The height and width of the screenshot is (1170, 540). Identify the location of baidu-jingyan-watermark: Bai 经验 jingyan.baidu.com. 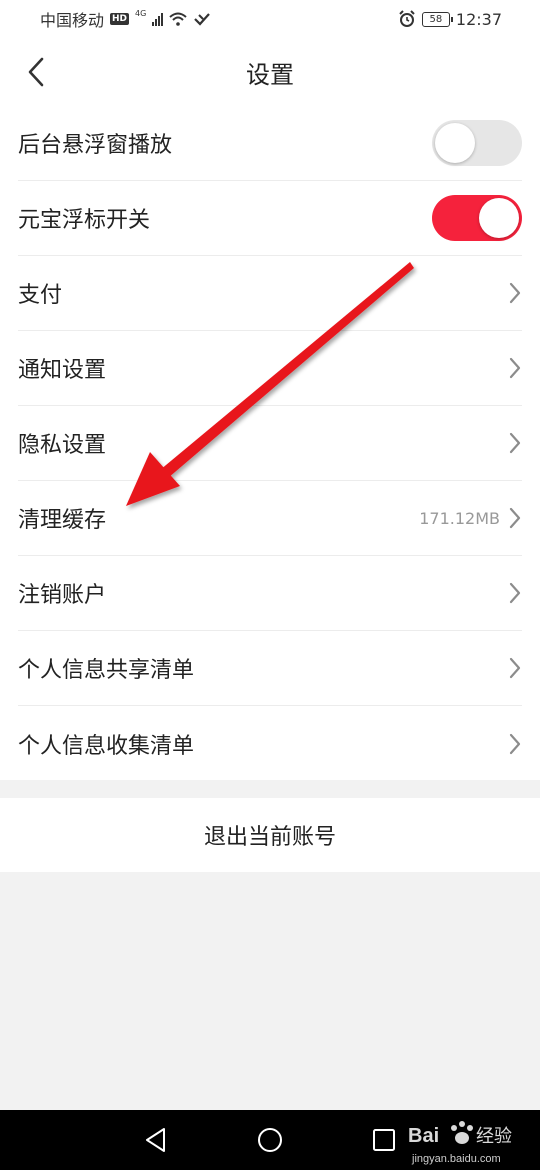
(467, 1140).